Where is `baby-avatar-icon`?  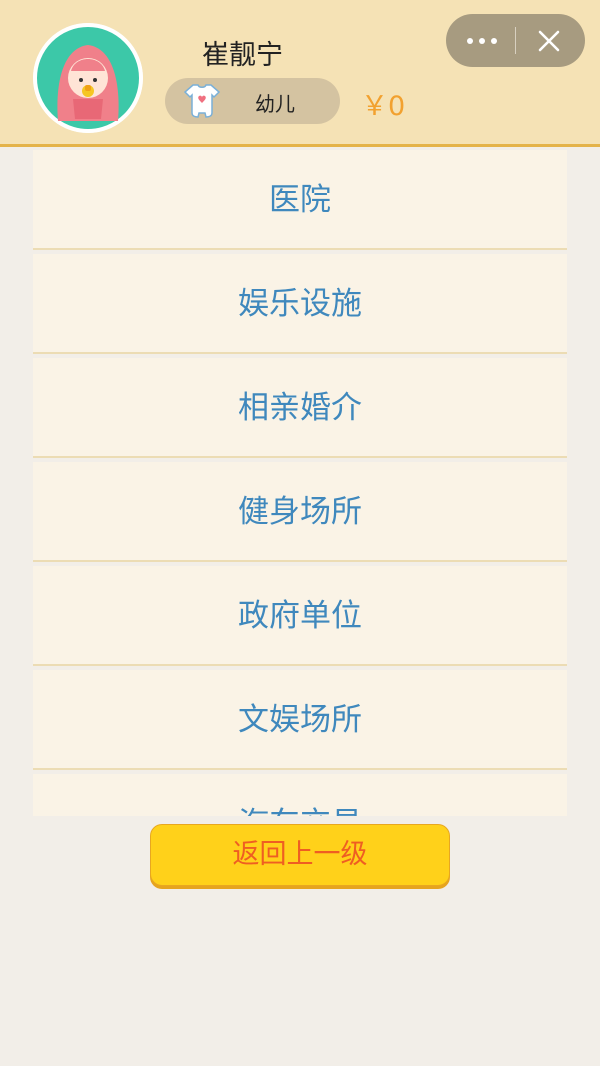 baby-avatar-icon is located at coordinates (88, 78).